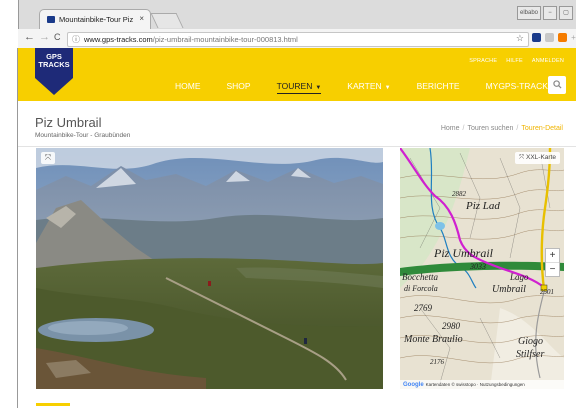 This screenshot has height=408, width=576. I want to click on map-label: Umbrail, so click(509, 289).